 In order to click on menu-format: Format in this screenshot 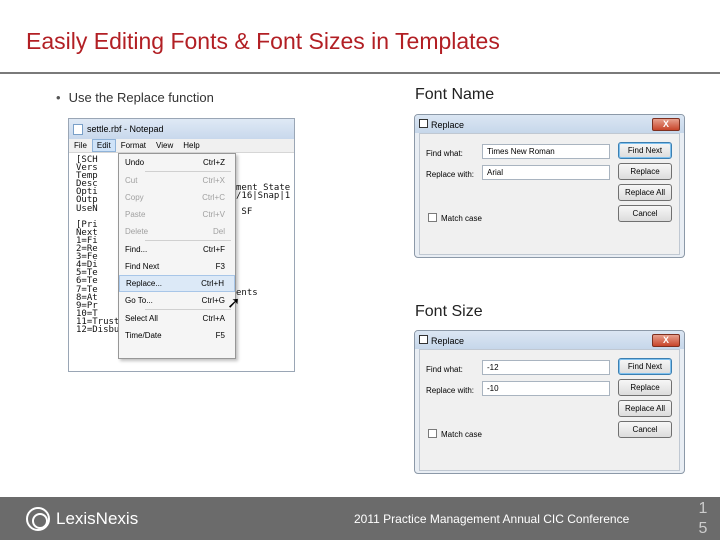, I will do `click(133, 145)`.